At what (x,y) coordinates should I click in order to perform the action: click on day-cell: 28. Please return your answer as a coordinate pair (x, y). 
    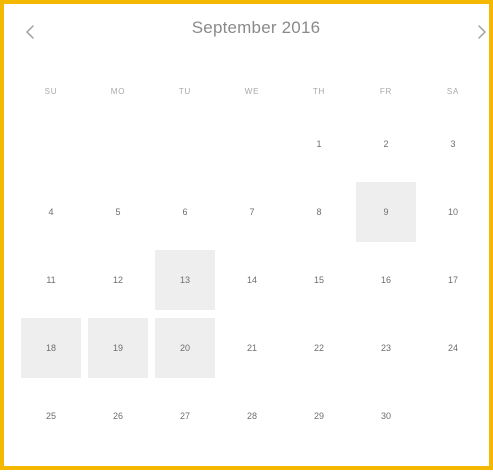
    Looking at the image, I should click on (252, 416).